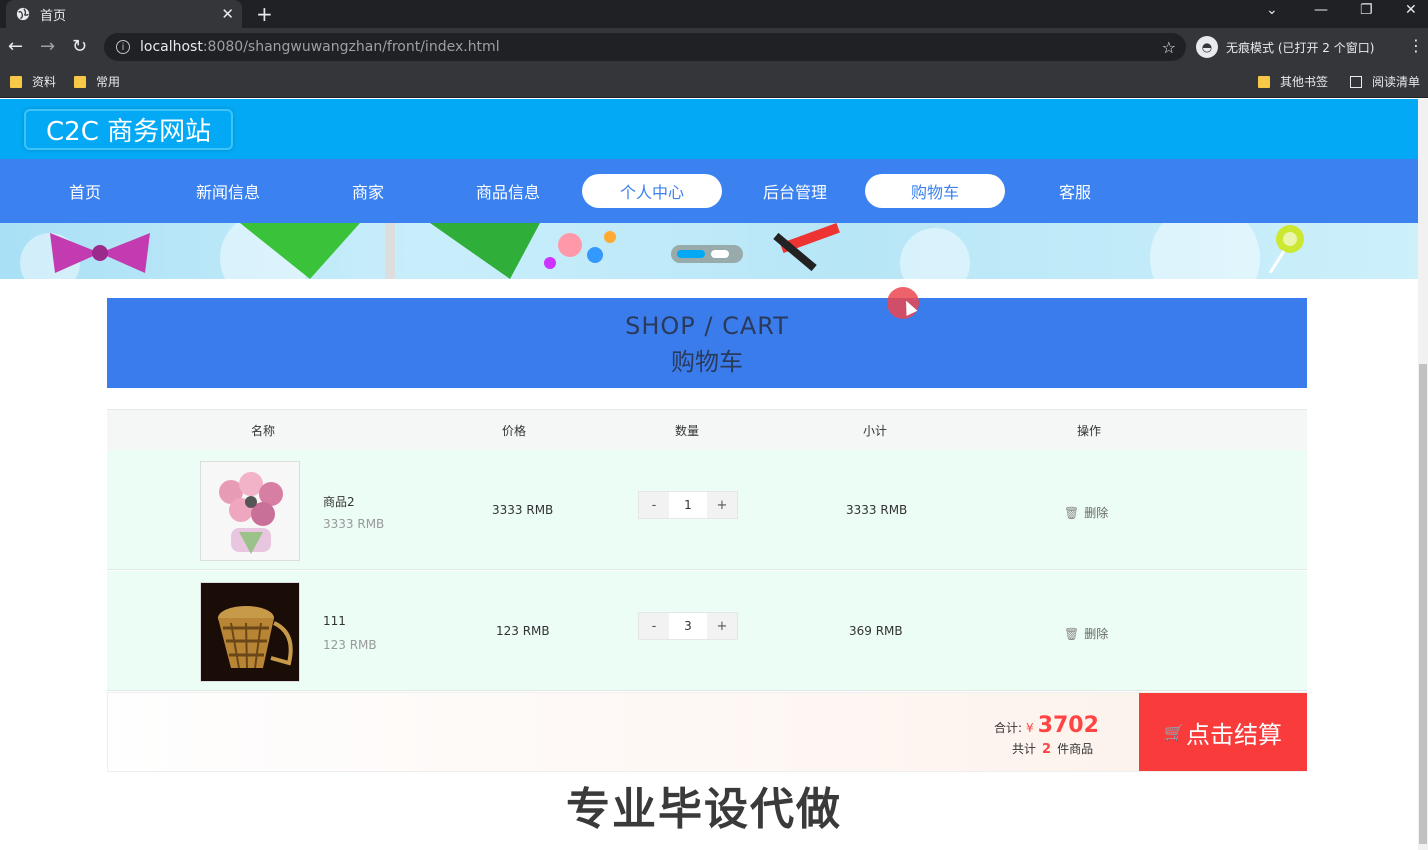  Describe the element at coordinates (44, 82) in the screenshot. I see `bookmark-label: 资料` at that location.